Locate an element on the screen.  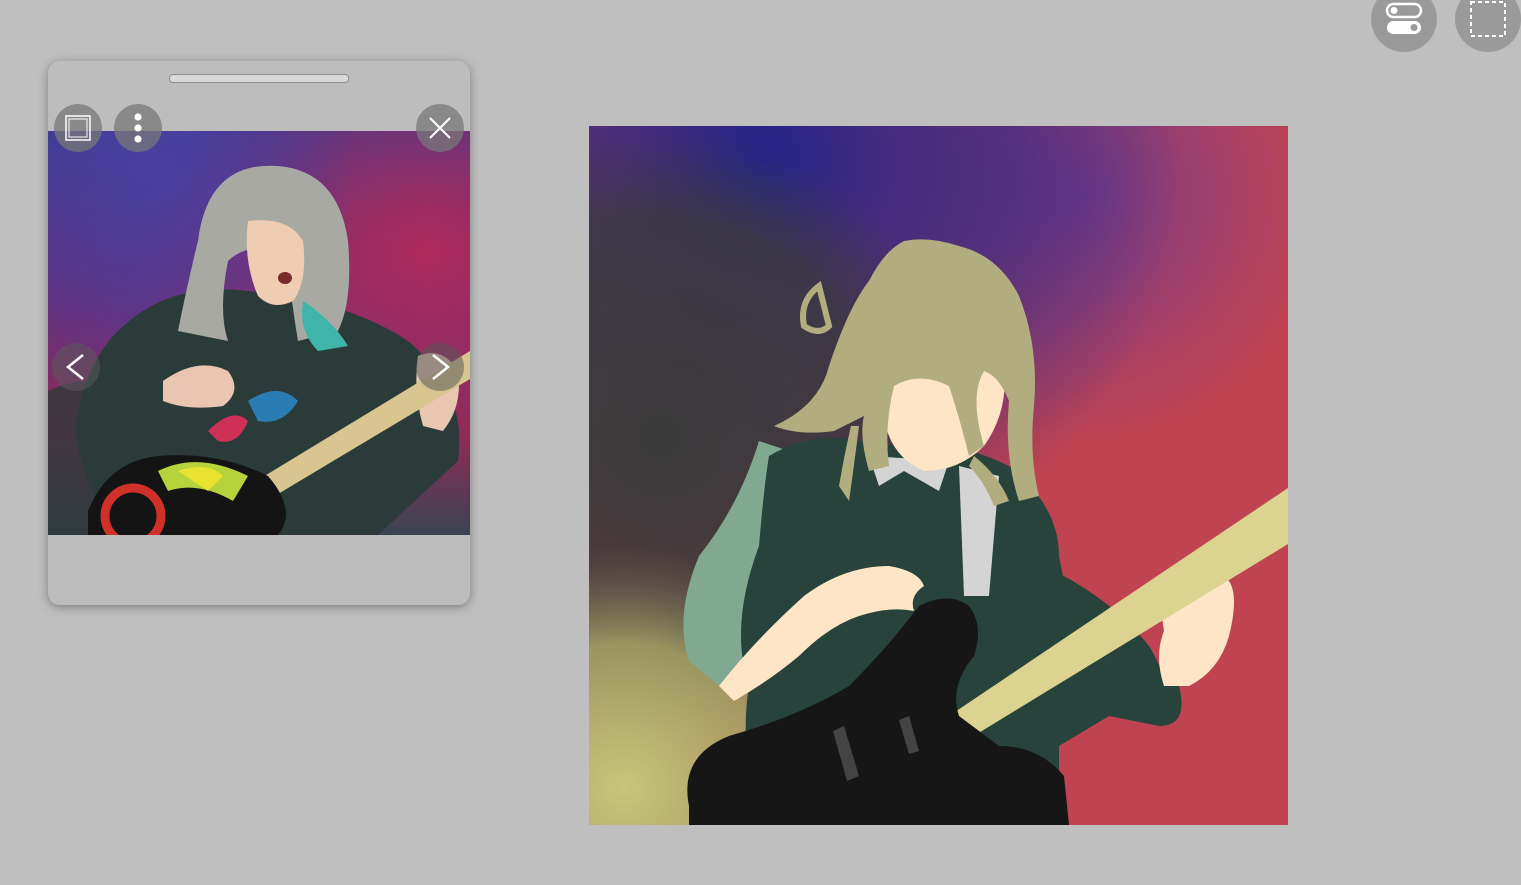
previous-button is located at coordinates (76, 367).